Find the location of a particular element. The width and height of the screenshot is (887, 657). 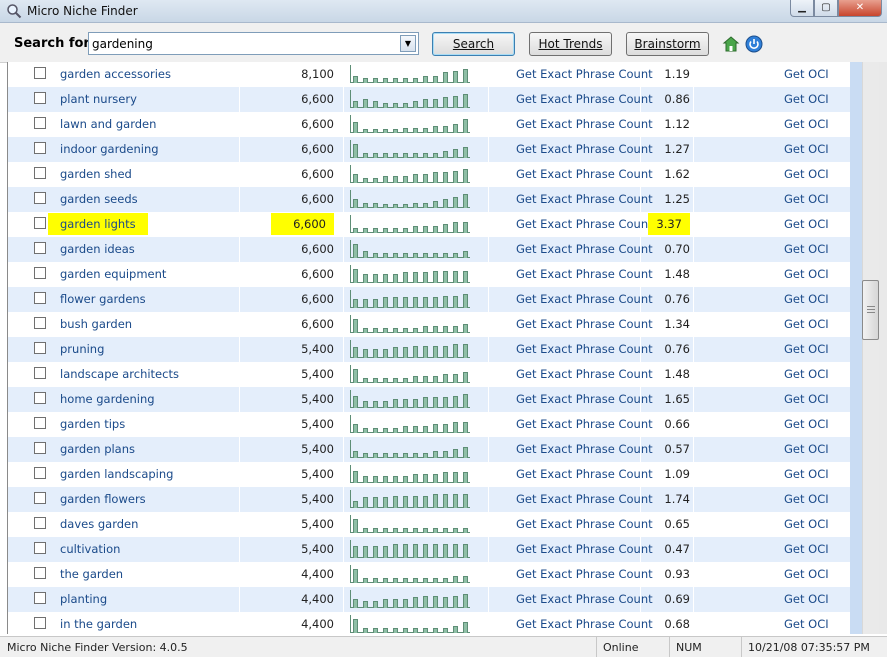

keyword-cell: garden landscaping is located at coordinates (116, 474).